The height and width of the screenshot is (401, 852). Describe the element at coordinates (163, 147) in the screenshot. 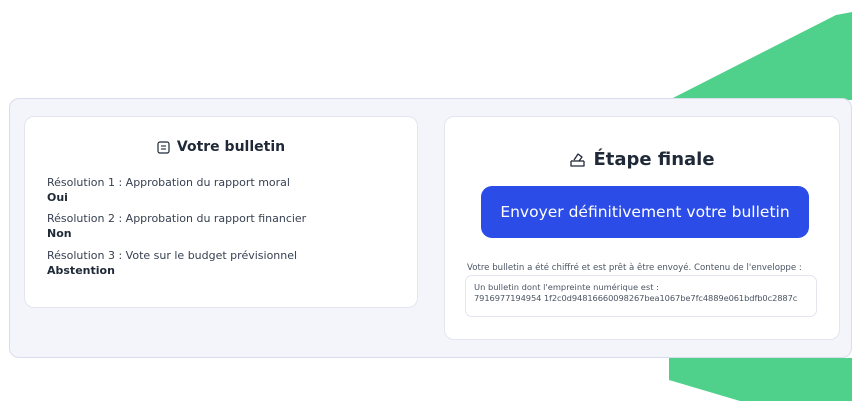

I see `ballot-list-icon` at that location.